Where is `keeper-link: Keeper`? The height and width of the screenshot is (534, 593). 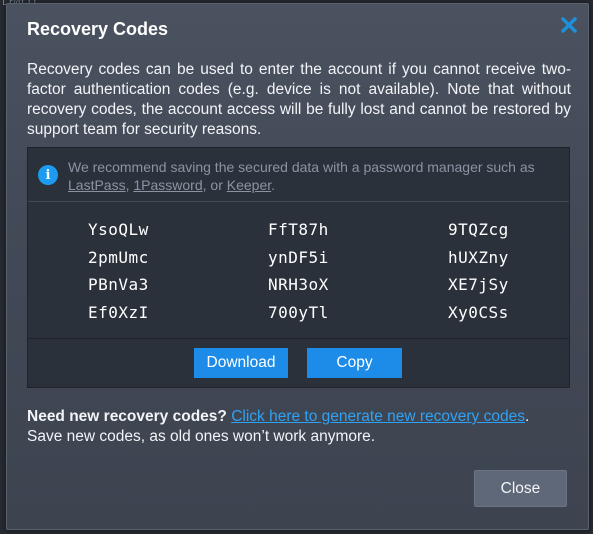
keeper-link: Keeper is located at coordinates (249, 185).